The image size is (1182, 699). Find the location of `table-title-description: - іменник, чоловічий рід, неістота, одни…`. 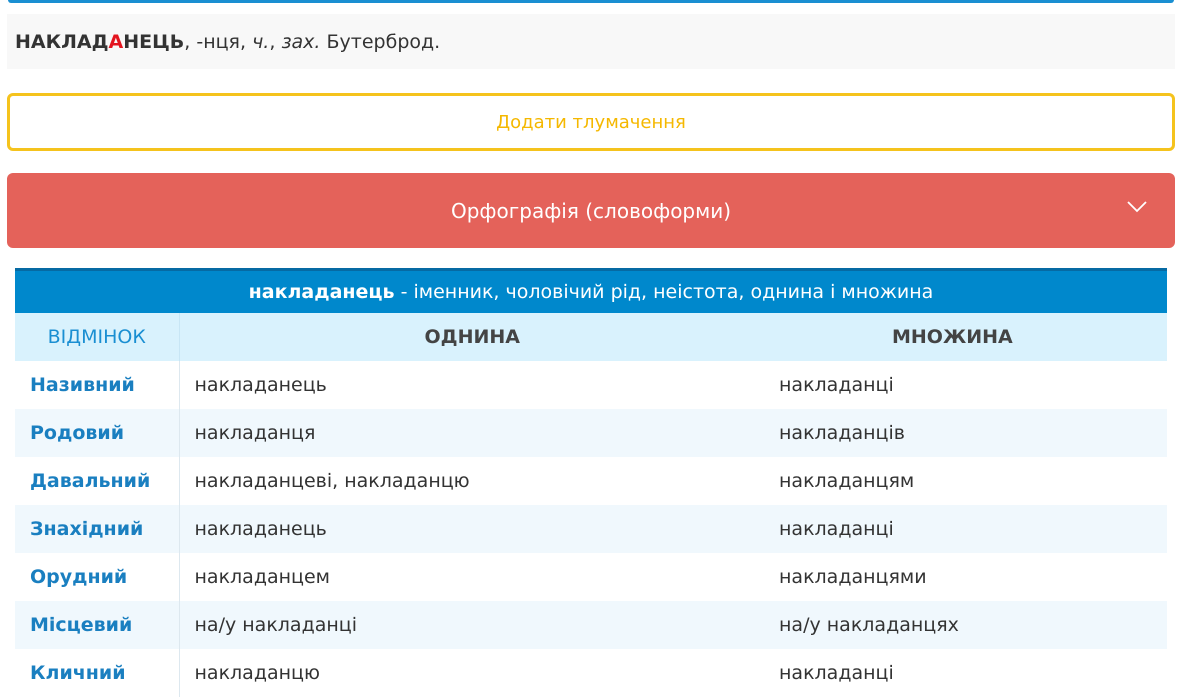

table-title-description: - іменник, чоловічий рід, неістота, одни… is located at coordinates (664, 292).